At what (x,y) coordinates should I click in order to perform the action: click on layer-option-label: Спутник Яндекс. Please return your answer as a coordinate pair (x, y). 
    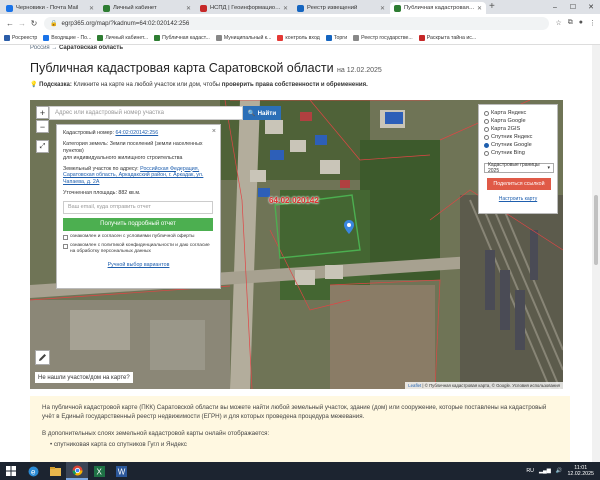
    Looking at the image, I should click on (512, 137).